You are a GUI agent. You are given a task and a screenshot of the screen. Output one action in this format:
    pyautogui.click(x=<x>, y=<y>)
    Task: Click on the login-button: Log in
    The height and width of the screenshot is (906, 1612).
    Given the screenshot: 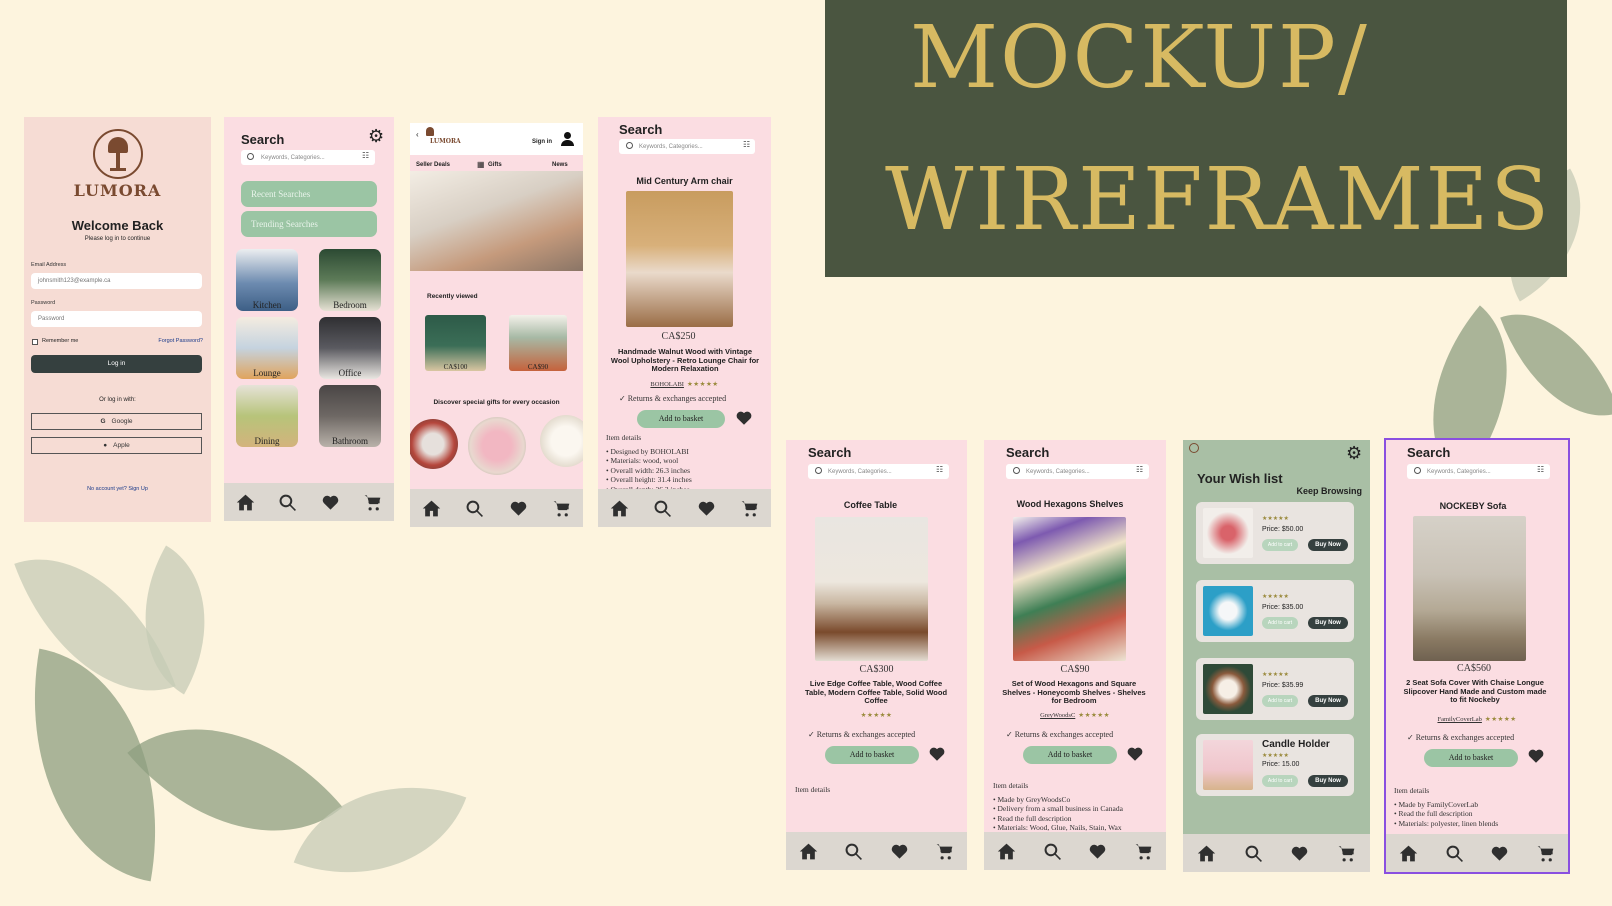 What is the action you would take?
    pyautogui.click(x=116, y=364)
    